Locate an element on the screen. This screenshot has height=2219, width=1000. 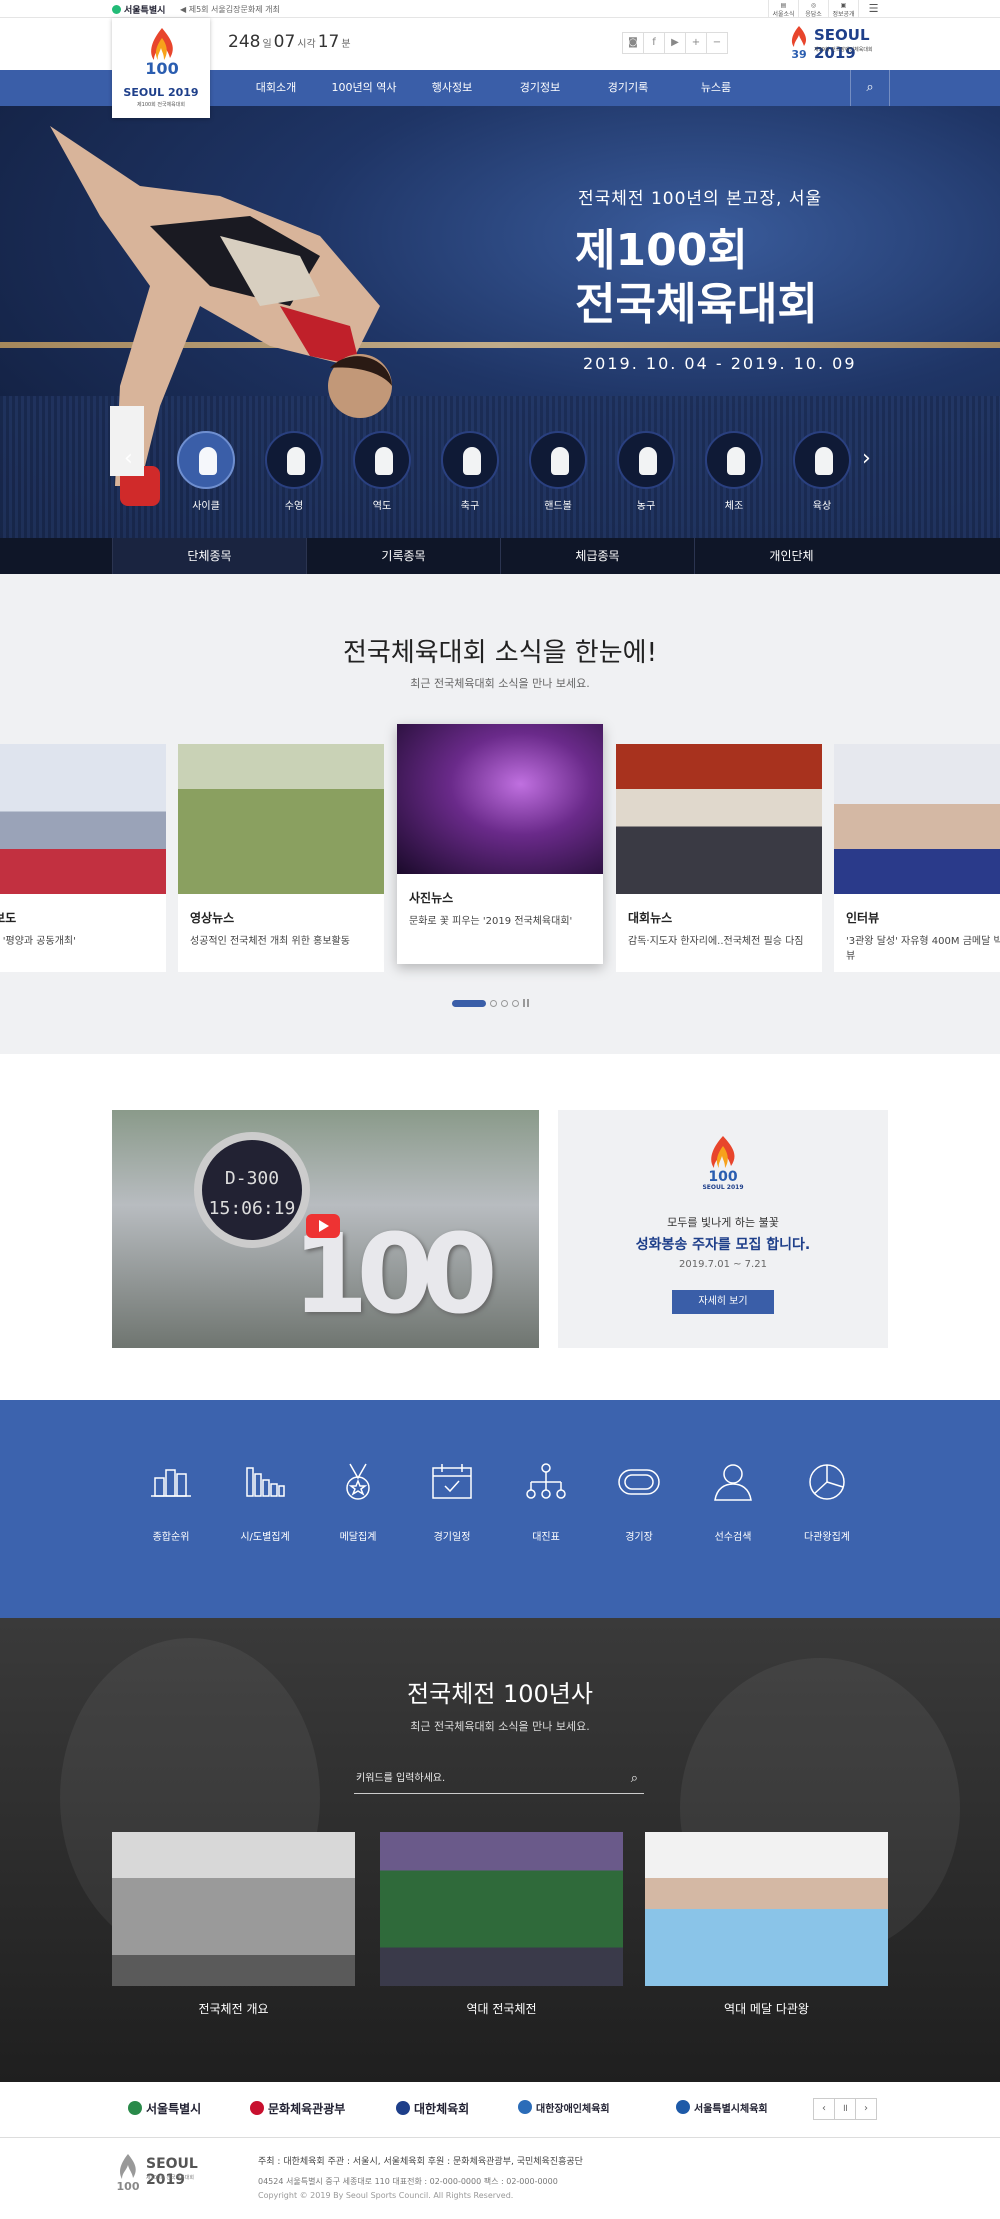
news-card-video: 영상뉴스 성공적인 전국체전 개최 위한 홍보활동 is located at coordinates (281, 858).